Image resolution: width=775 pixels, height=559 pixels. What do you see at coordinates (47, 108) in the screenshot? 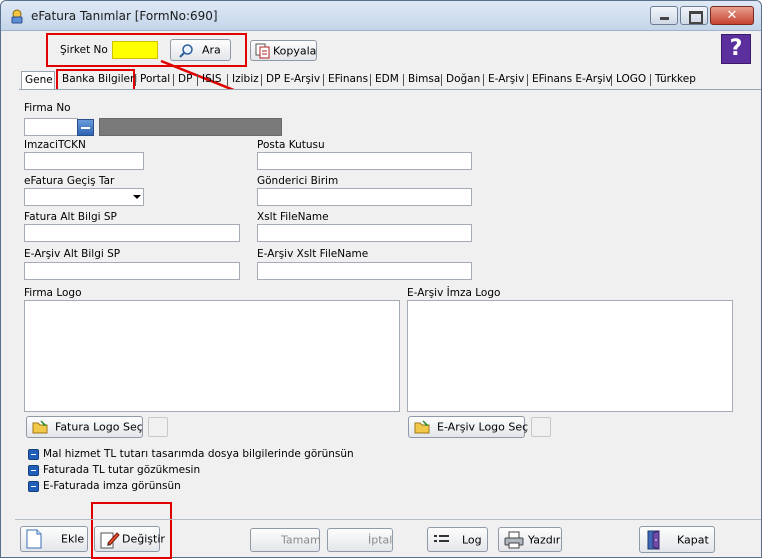
I see `firma-no-label: Firma No` at bounding box center [47, 108].